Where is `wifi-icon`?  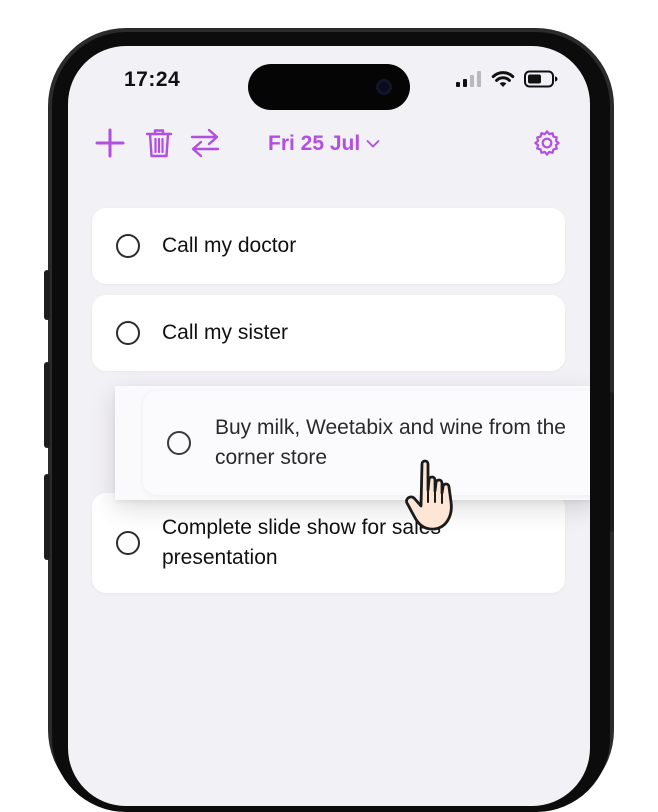 wifi-icon is located at coordinates (503, 79).